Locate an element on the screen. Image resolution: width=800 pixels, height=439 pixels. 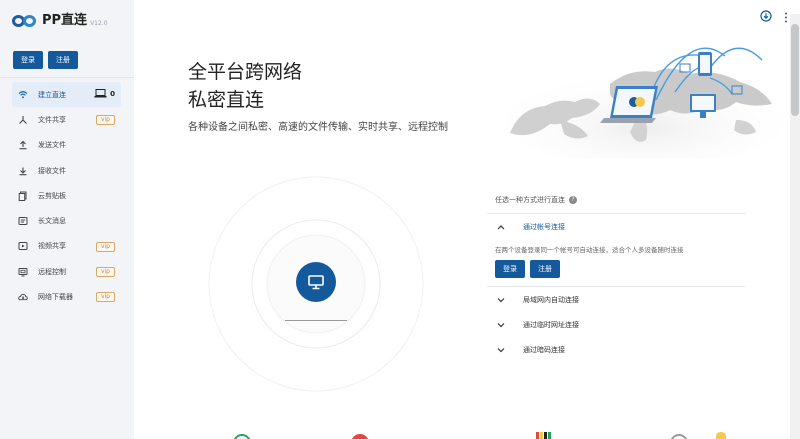
app-version: V12.0 is located at coordinates (99, 23).